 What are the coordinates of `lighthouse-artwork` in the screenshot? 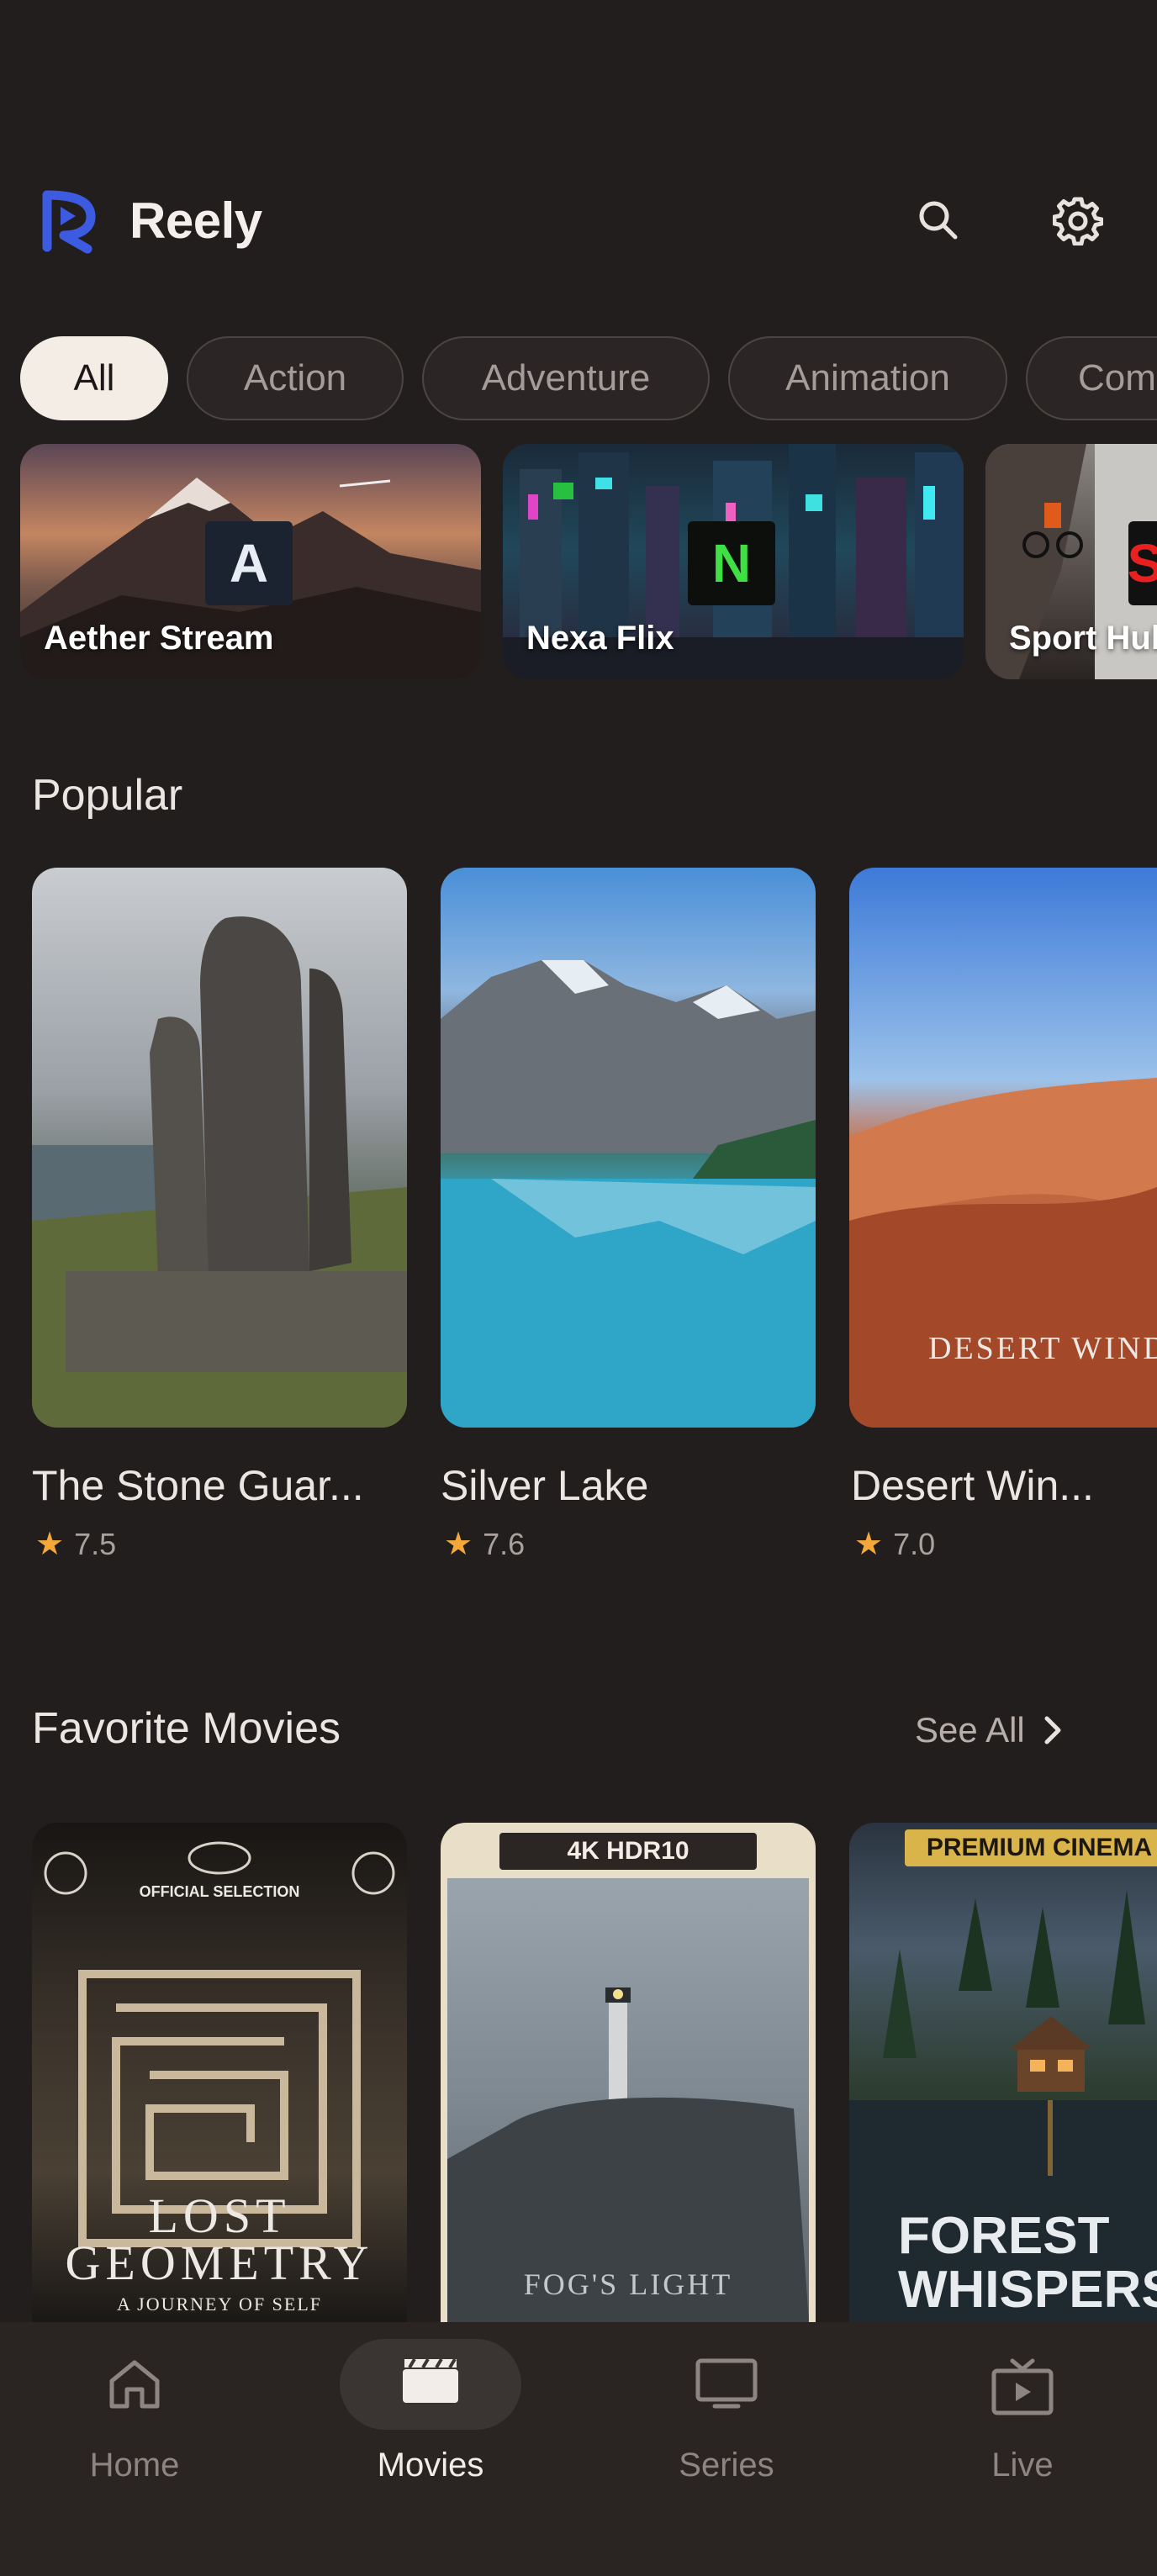 It's located at (628, 2154).